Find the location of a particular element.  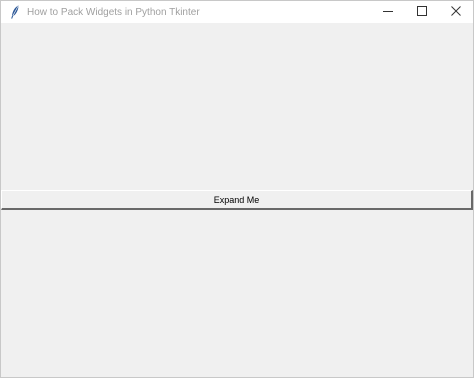

close-button is located at coordinates (456, 12).